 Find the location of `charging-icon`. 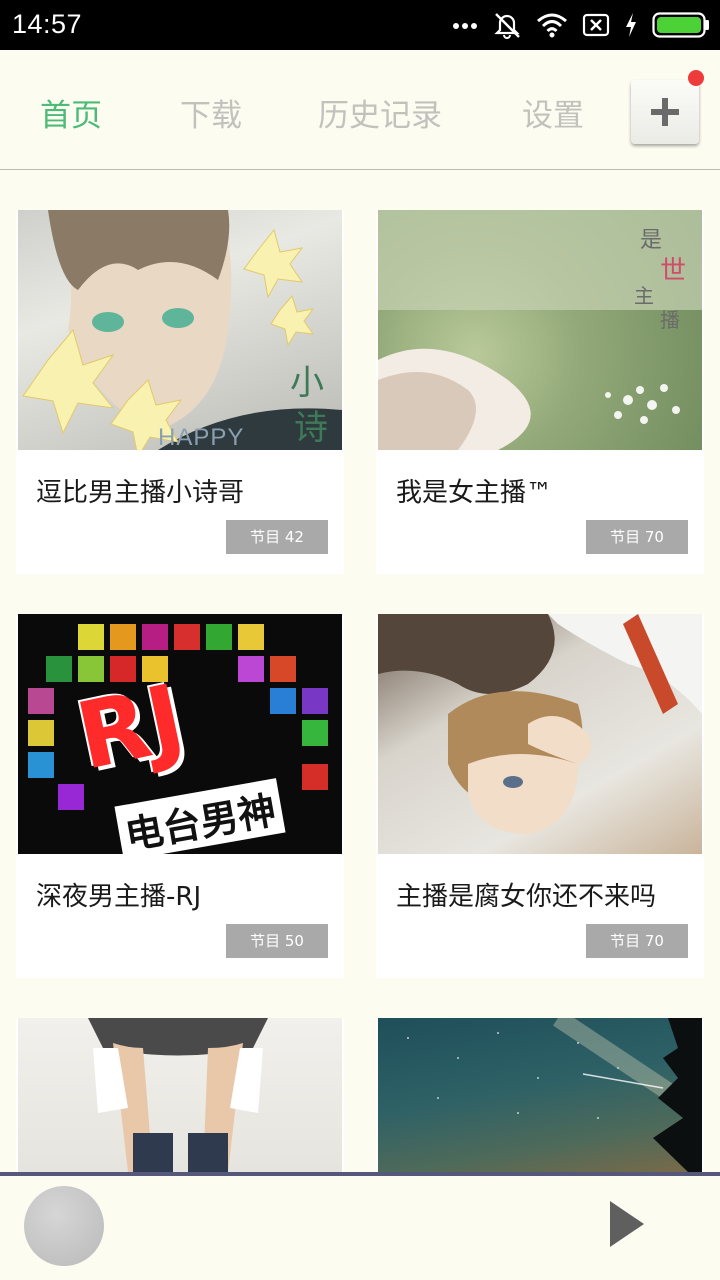

charging-icon is located at coordinates (631, 25).